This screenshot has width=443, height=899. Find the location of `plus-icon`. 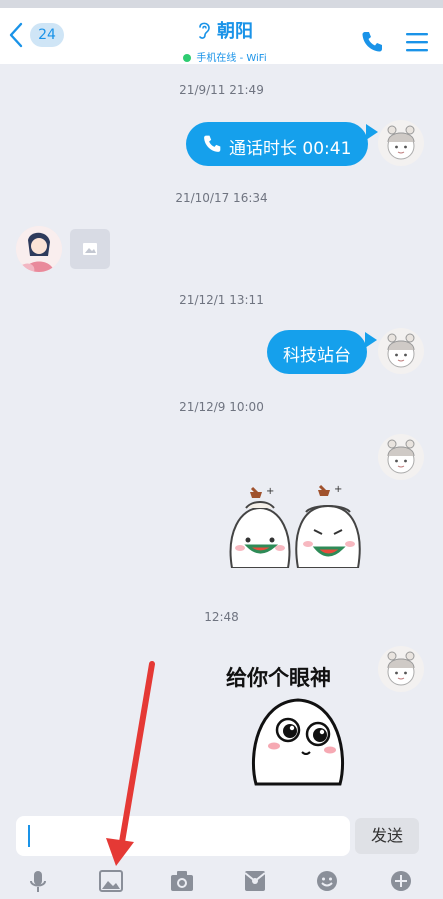

plus-icon is located at coordinates (401, 881).